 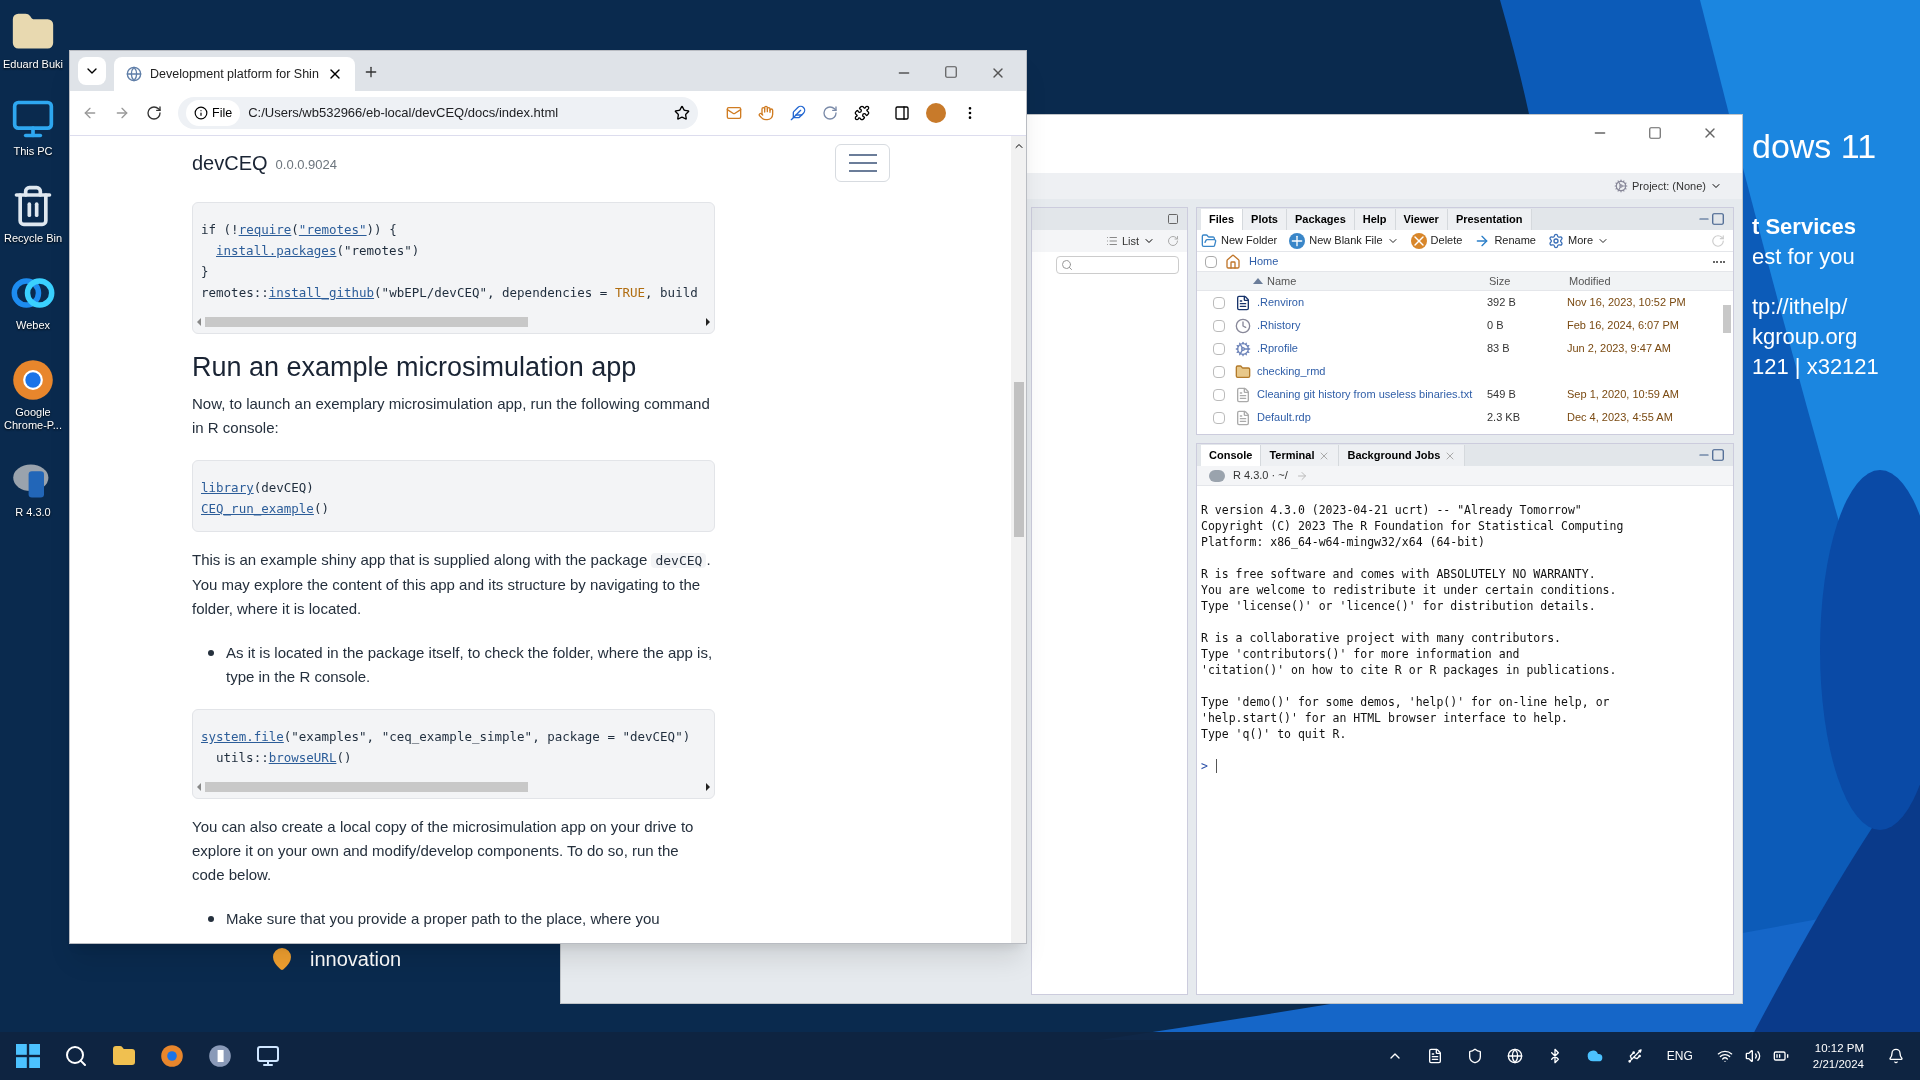 What do you see at coordinates (1291, 371) in the screenshot?
I see `file-name-link: checking_rmd` at bounding box center [1291, 371].